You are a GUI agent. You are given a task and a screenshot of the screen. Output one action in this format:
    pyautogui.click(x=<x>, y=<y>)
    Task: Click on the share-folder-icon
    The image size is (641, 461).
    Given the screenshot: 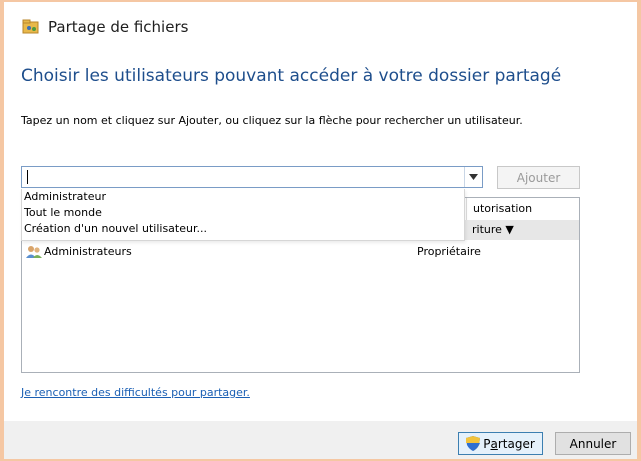 What is the action you would take?
    pyautogui.click(x=31, y=27)
    